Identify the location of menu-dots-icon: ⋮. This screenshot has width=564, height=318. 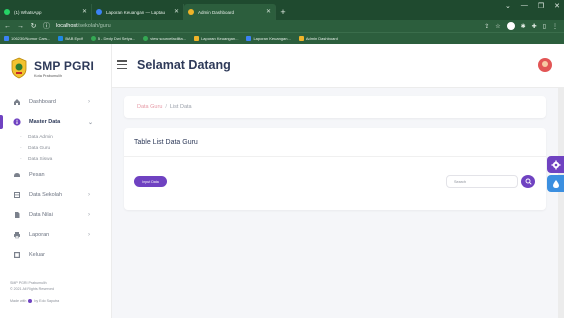
(555, 26).